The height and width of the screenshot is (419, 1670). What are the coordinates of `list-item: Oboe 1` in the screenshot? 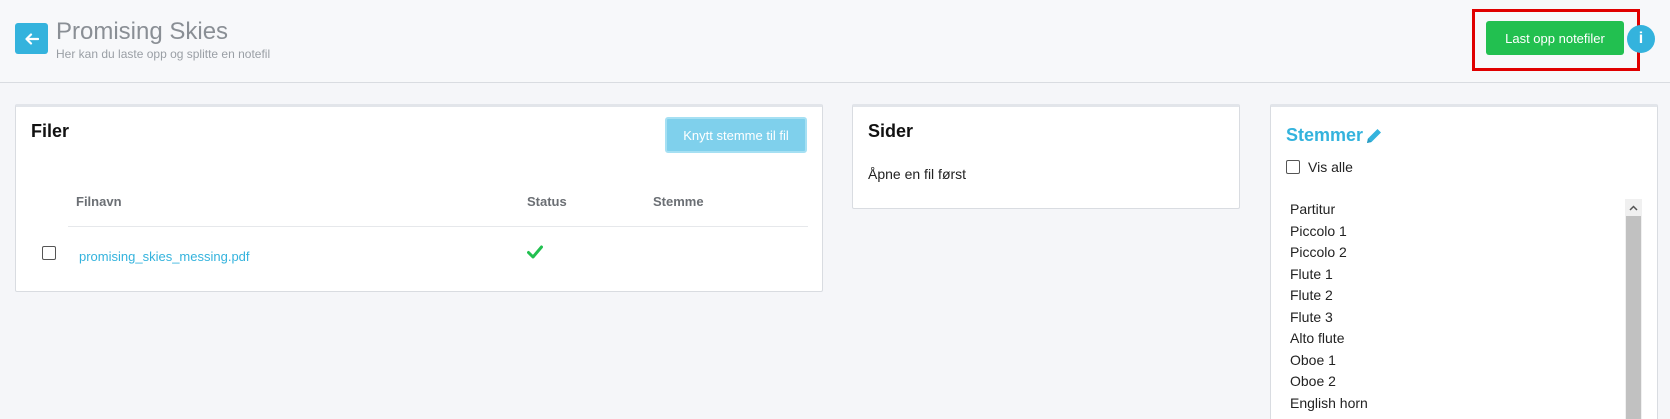 It's located at (1327, 361).